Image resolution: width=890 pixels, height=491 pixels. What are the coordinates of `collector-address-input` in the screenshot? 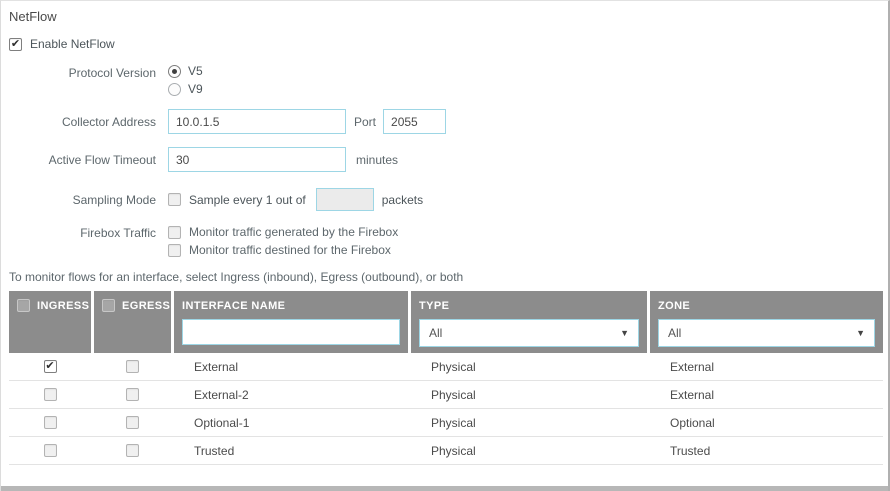 It's located at (257, 121).